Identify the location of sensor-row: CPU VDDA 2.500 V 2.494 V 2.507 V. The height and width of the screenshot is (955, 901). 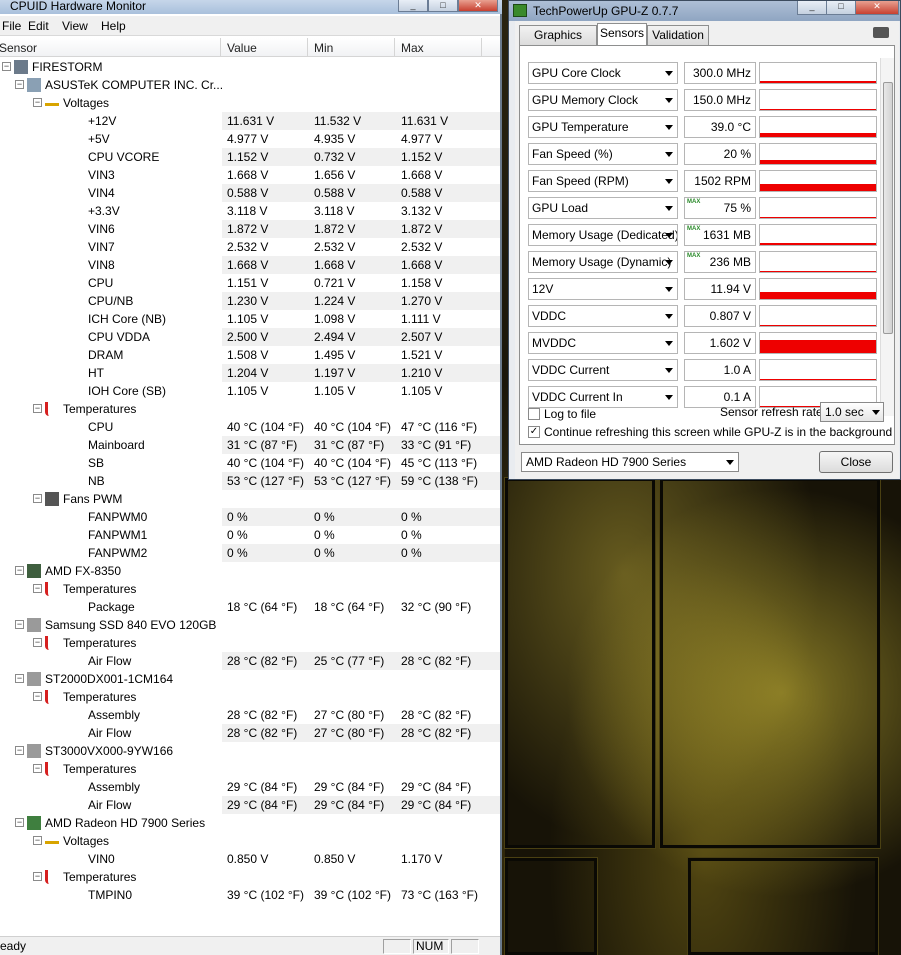
(250, 337).